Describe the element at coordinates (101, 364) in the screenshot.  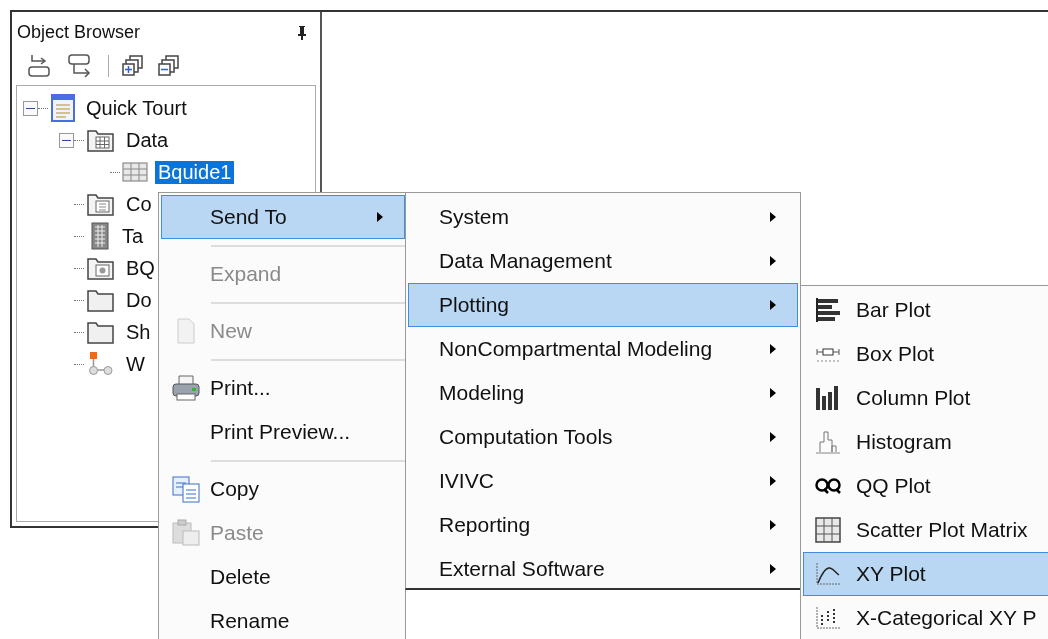
I see `workflow-icon` at that location.